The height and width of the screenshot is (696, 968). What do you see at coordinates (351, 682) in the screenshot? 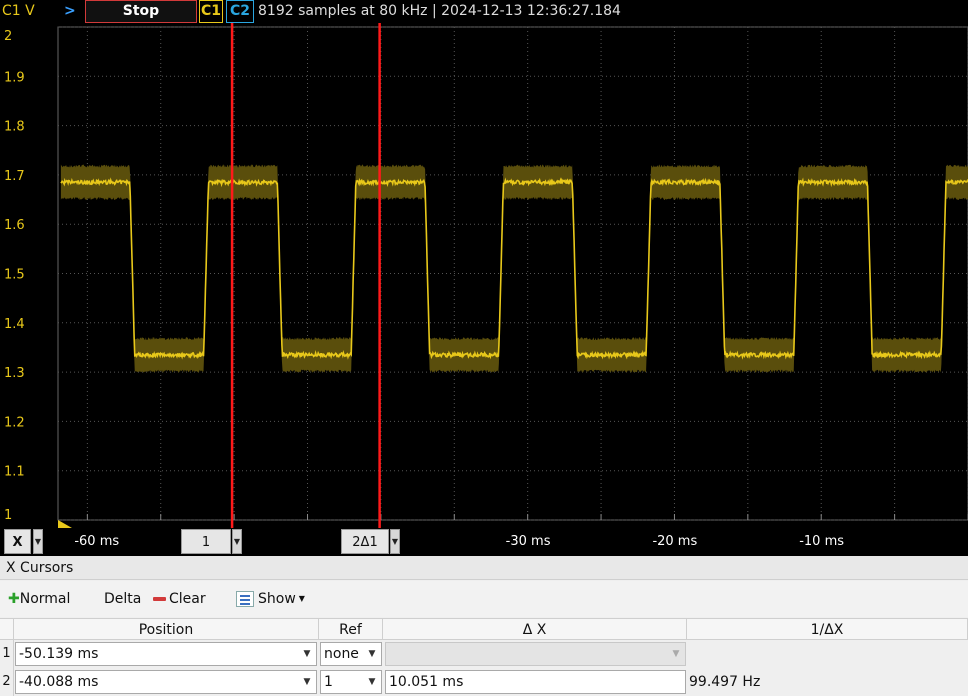
I see `ref-combo: 1 ▼` at bounding box center [351, 682].